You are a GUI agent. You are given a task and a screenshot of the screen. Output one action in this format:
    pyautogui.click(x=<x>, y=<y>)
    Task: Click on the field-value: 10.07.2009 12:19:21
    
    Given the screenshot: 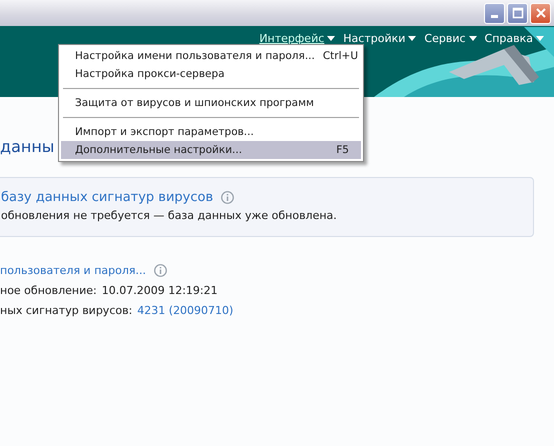 What is the action you would take?
    pyautogui.click(x=160, y=290)
    